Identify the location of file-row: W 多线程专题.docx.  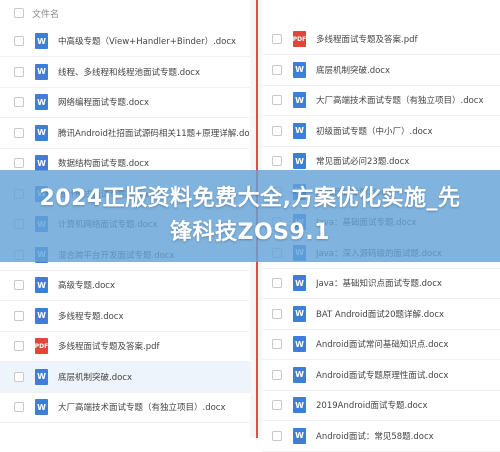
(125, 316).